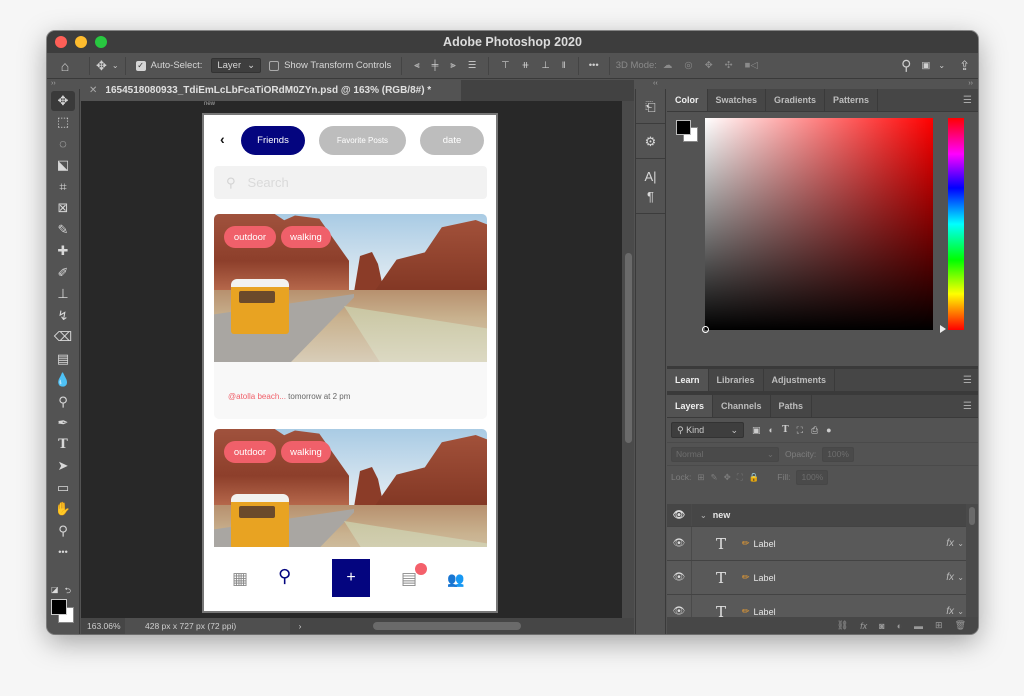  Describe the element at coordinates (63, 230) in the screenshot. I see `eyedropper-tool-icon: ✎` at that location.